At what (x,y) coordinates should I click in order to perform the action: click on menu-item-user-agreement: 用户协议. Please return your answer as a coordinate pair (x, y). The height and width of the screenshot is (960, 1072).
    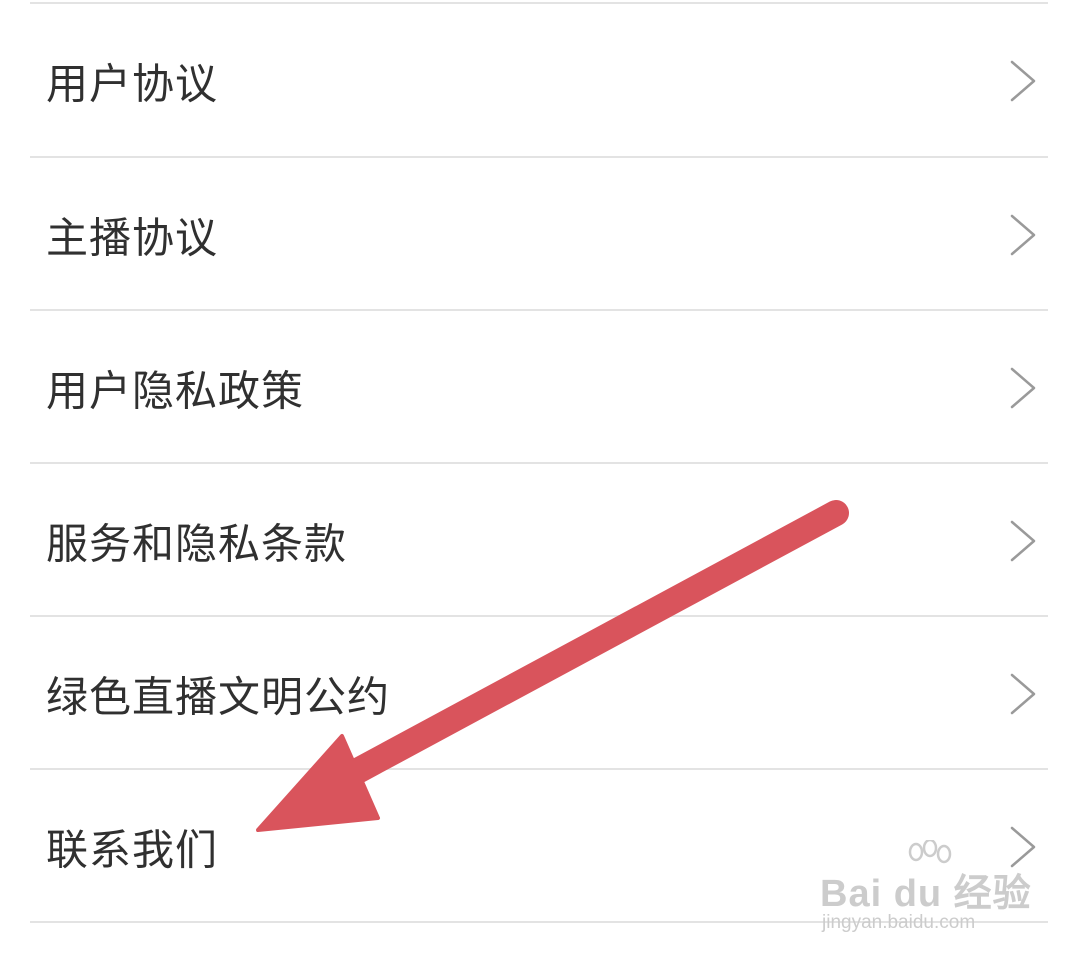
    Looking at the image, I should click on (539, 81).